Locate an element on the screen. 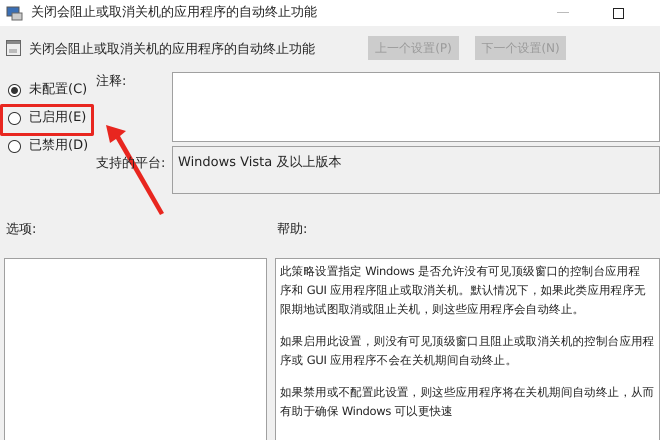 The width and height of the screenshot is (660, 440). help-label: 帮助: is located at coordinates (292, 230).